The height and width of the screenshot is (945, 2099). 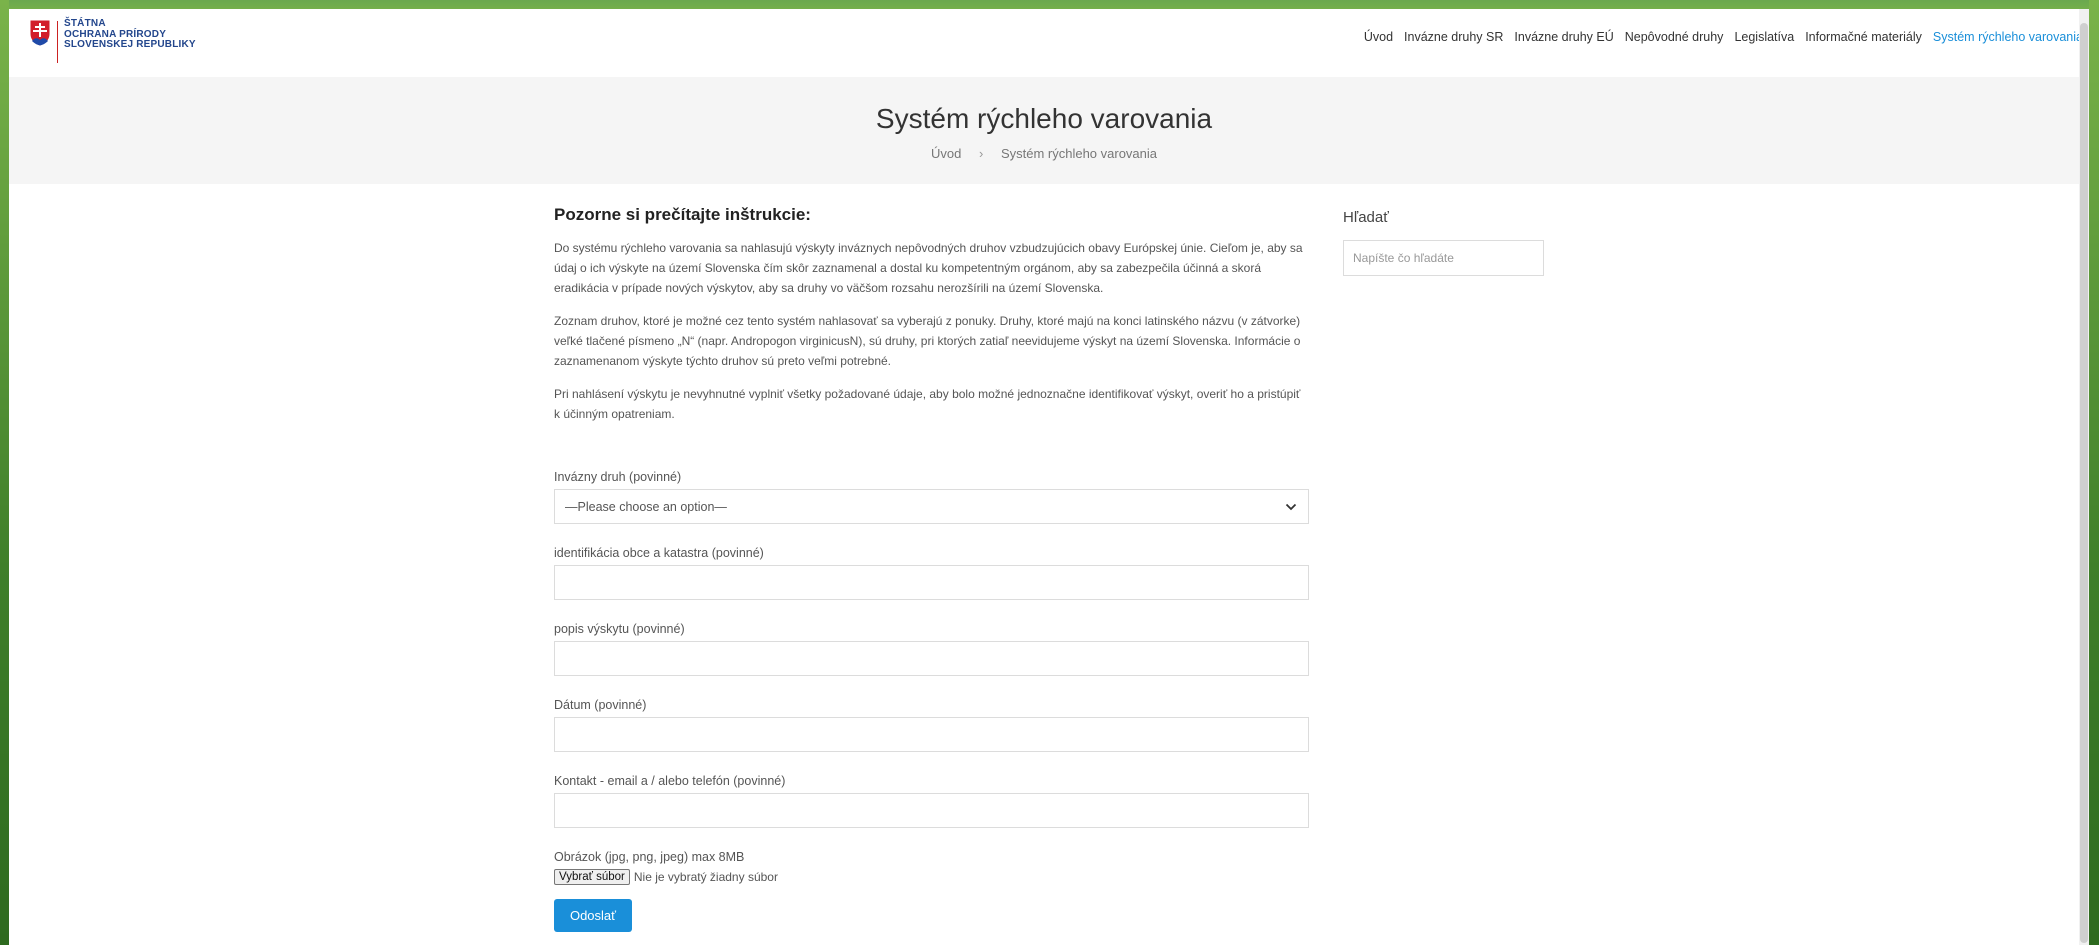 I want to click on search-input, so click(x=1443, y=258).